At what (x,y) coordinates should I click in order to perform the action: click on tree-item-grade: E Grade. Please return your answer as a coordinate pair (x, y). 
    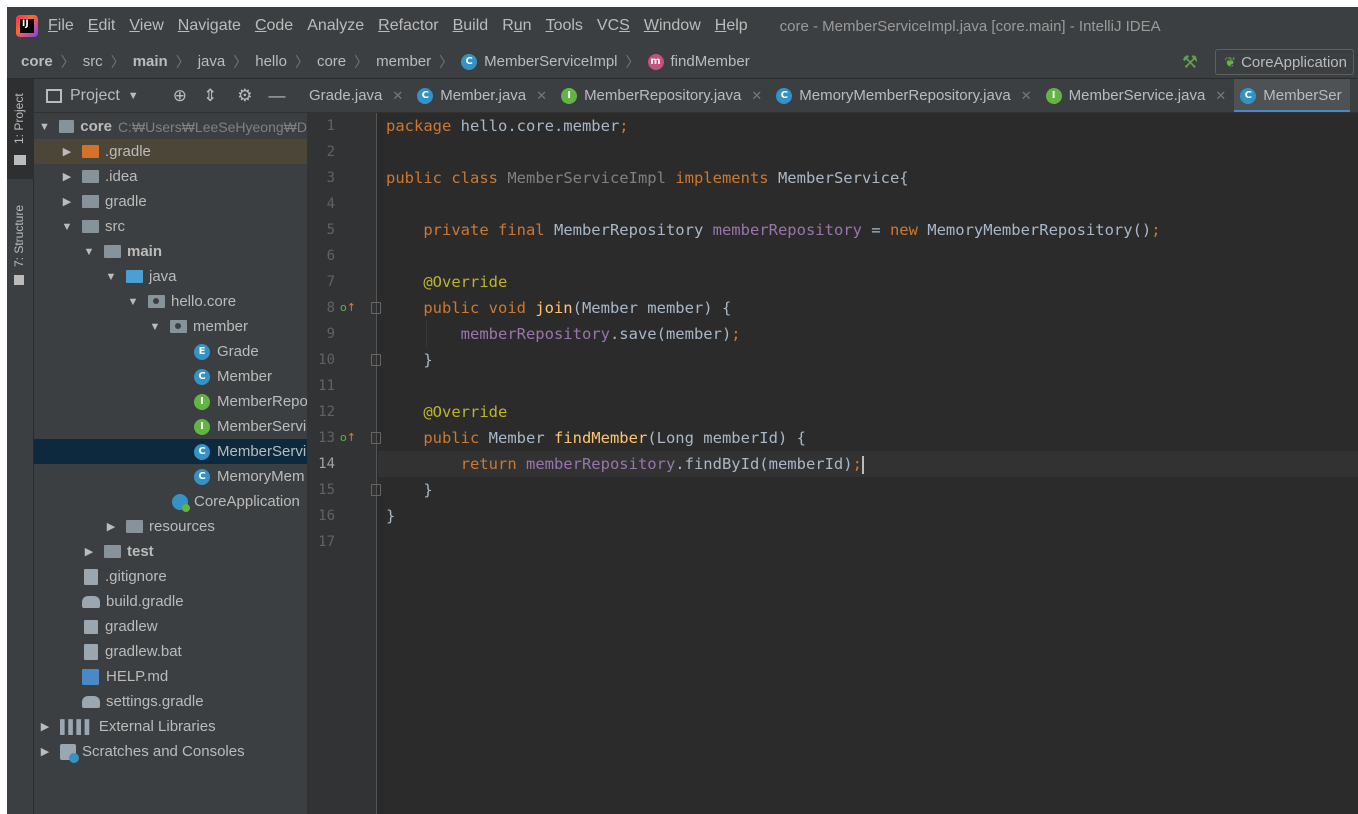
    Looking at the image, I should click on (170, 351).